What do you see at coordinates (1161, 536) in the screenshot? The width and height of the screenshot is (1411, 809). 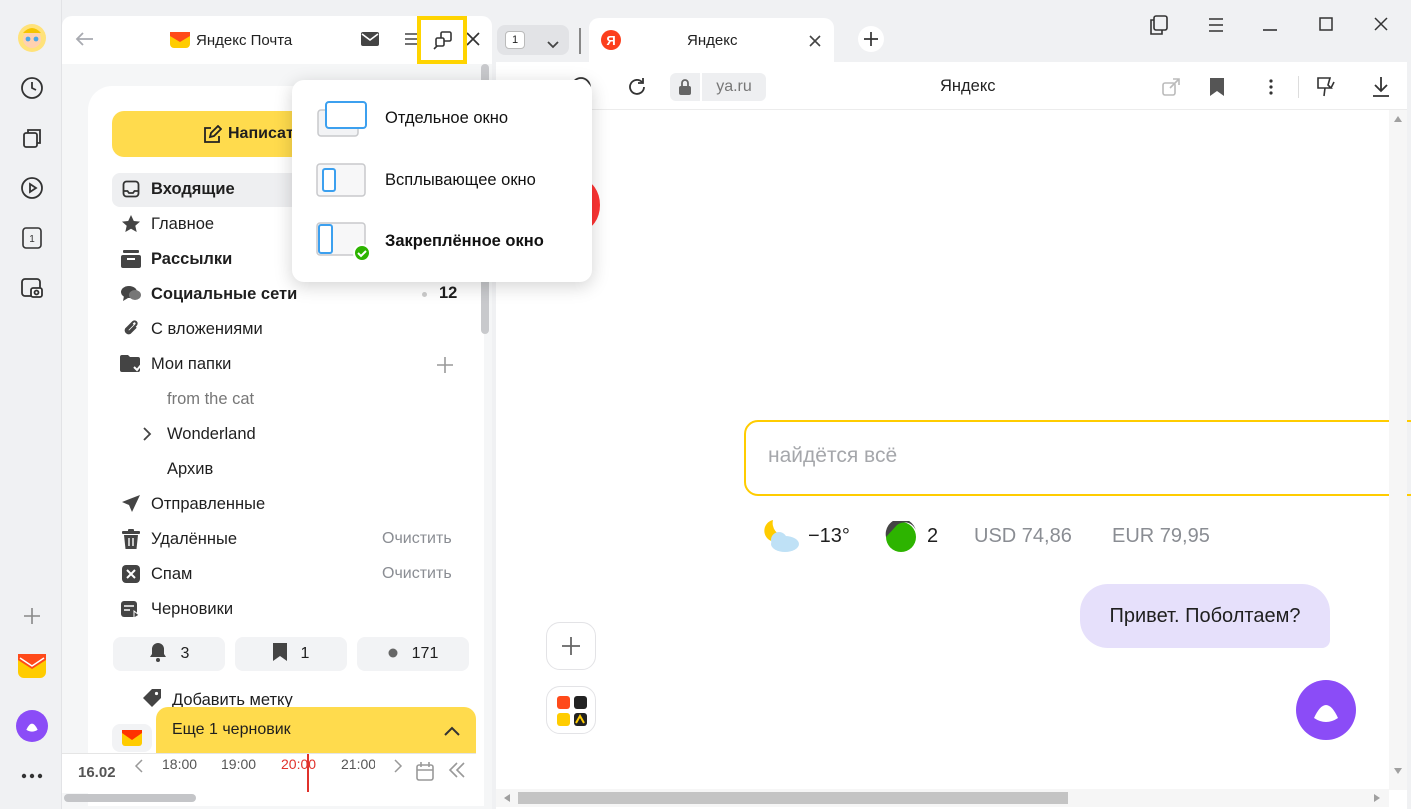 I see `eur-rate: EUR 79,95` at bounding box center [1161, 536].